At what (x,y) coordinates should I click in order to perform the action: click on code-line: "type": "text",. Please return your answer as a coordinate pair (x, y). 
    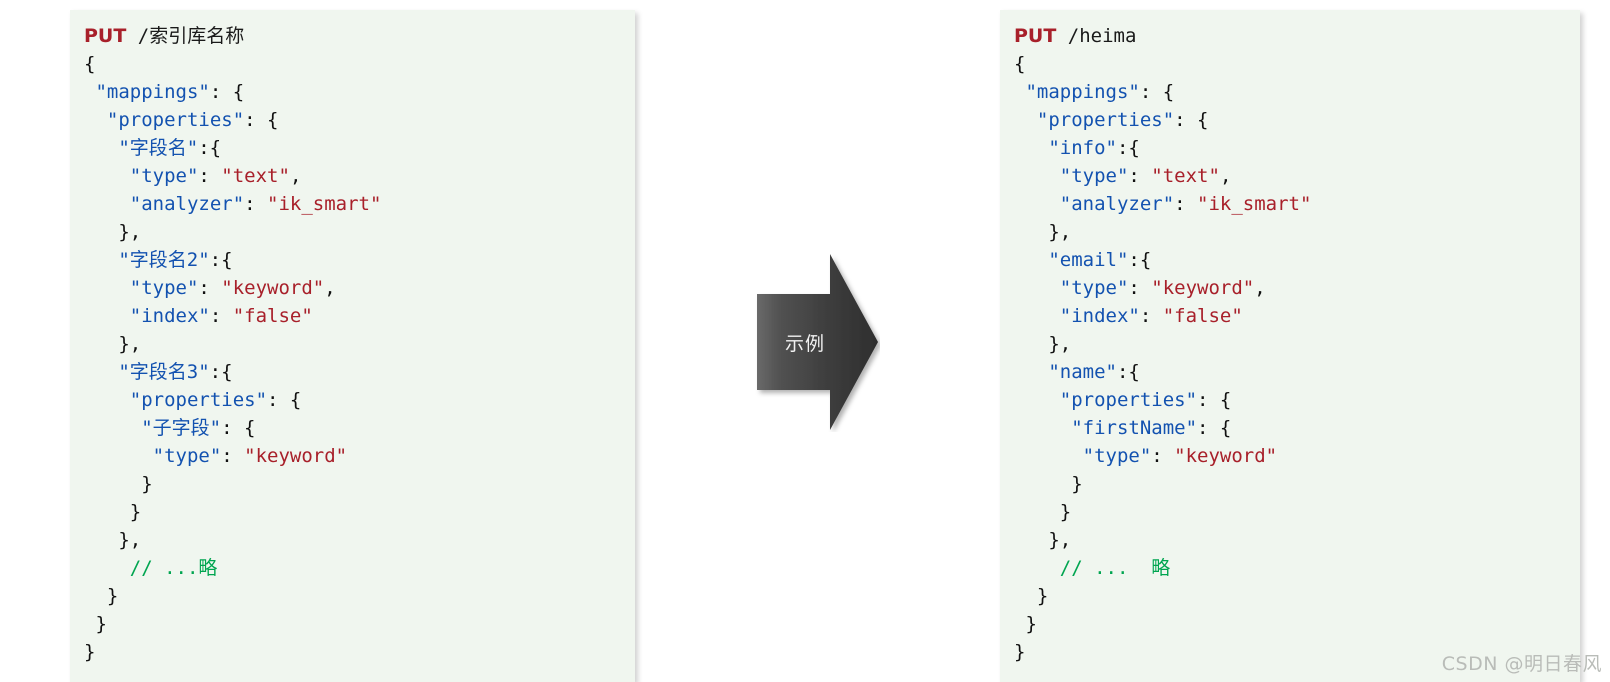
    Looking at the image, I should click on (359, 176).